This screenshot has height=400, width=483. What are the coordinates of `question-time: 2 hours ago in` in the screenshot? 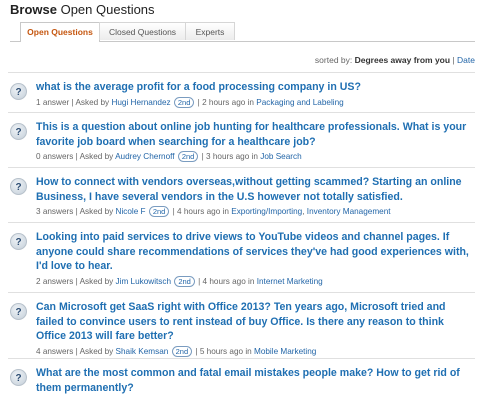 It's located at (228, 102).